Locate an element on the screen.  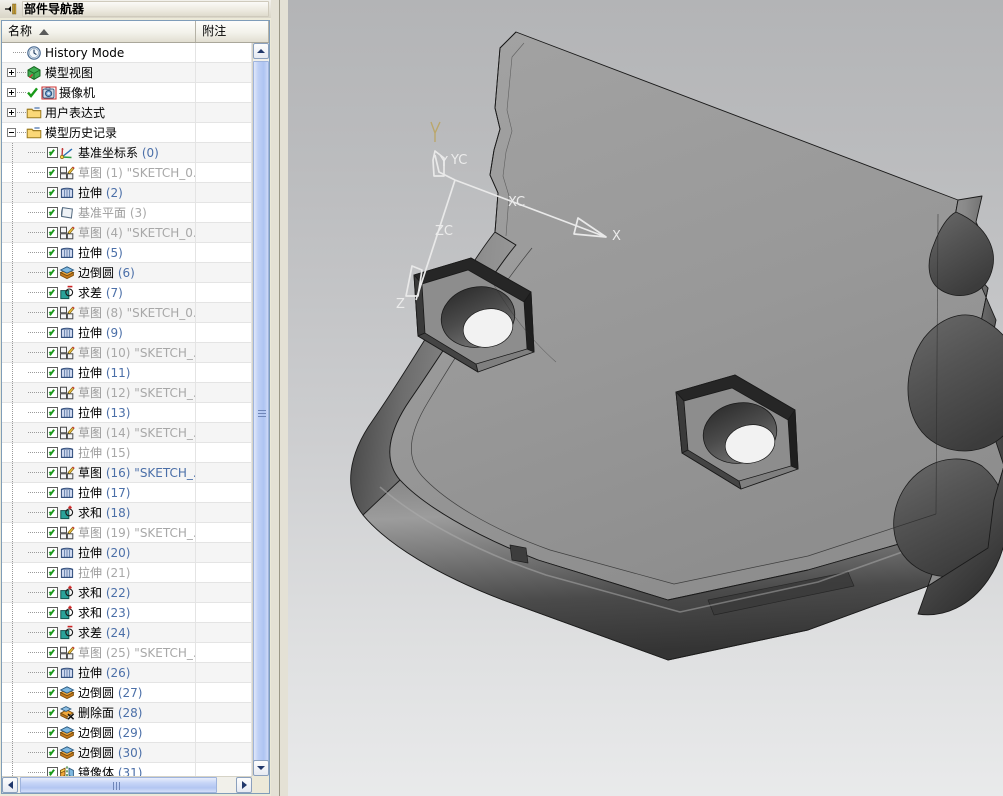
tree-row-name-cell: History Mode is located at coordinates (99, 53).